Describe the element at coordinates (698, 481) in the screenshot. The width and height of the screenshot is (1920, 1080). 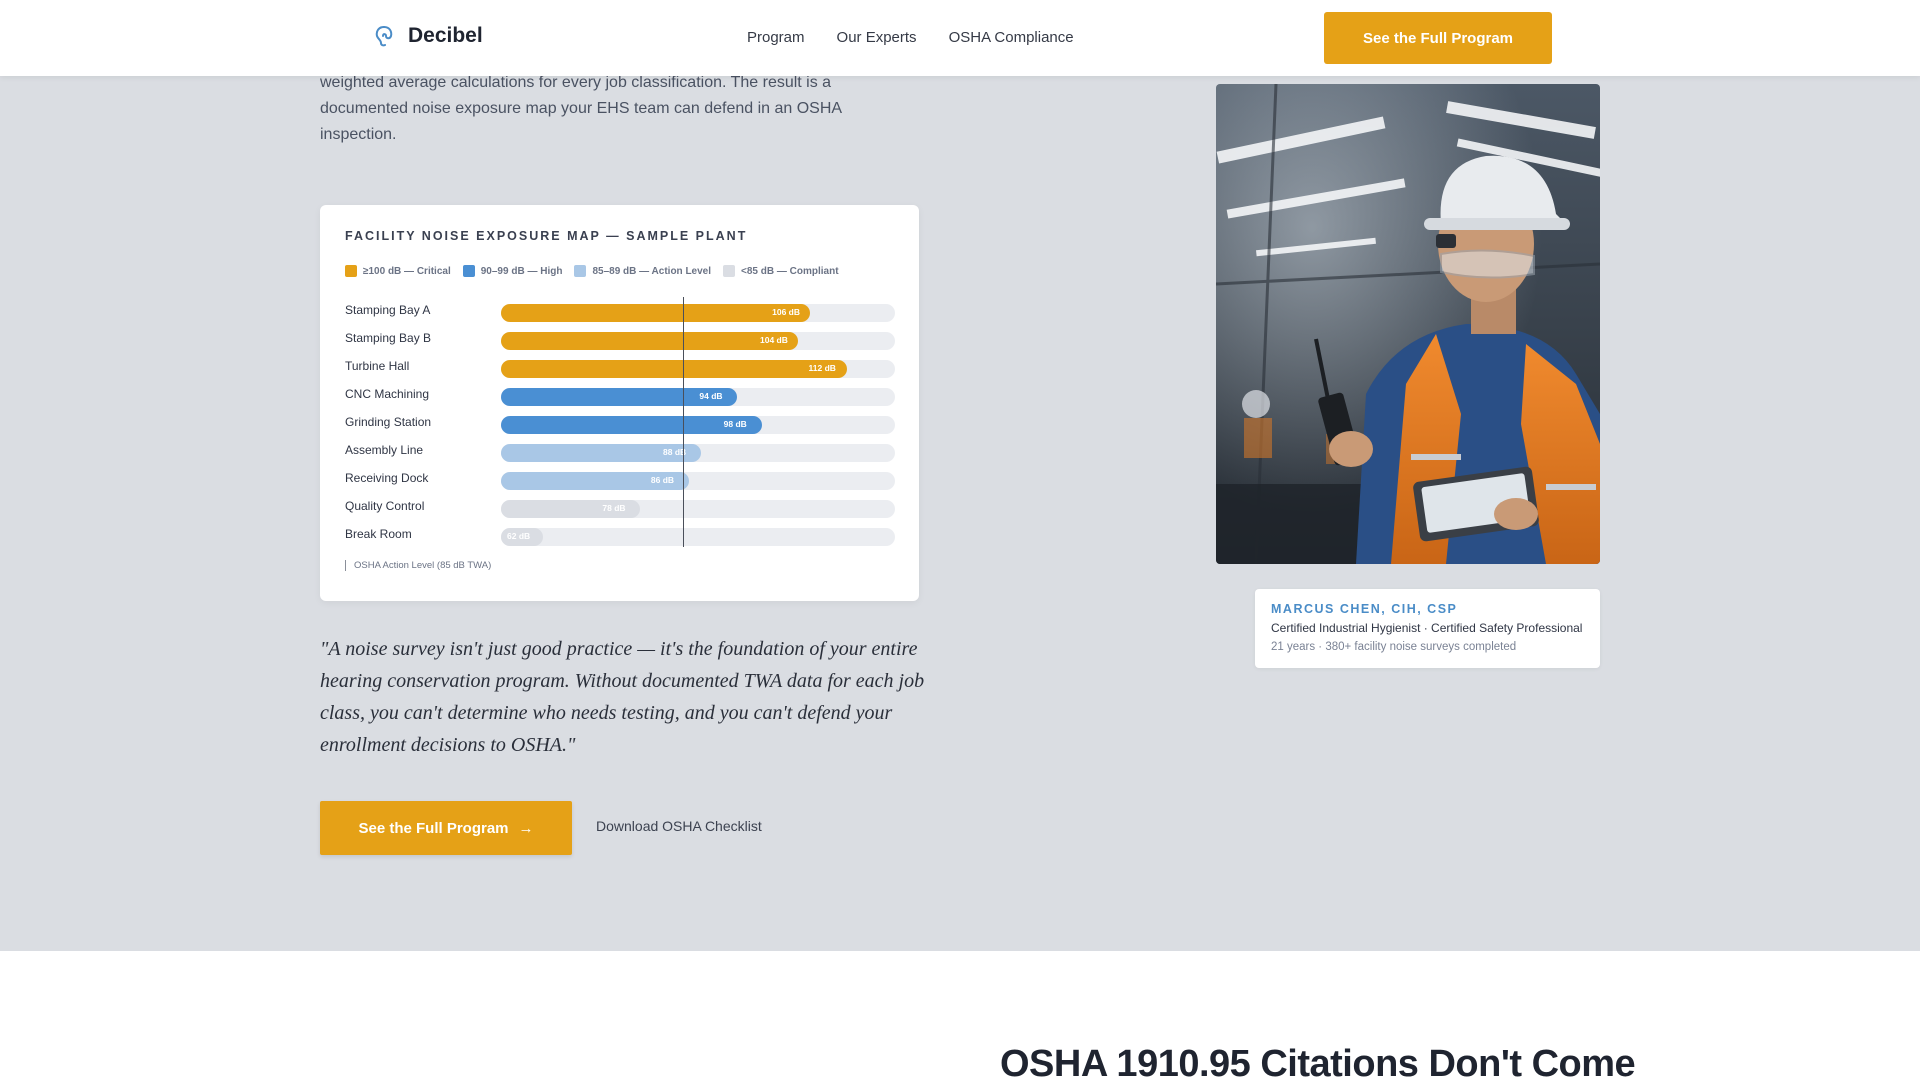
I see `bar-track: 86 dB` at that location.